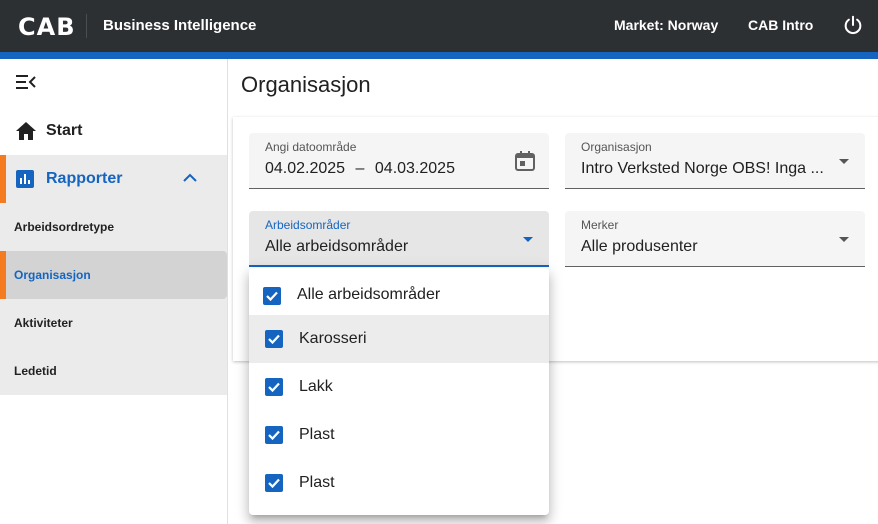 Image resolution: width=878 pixels, height=524 pixels. Describe the element at coordinates (43, 323) in the screenshot. I see `sidebar-item-label: Aktiviteter` at that location.